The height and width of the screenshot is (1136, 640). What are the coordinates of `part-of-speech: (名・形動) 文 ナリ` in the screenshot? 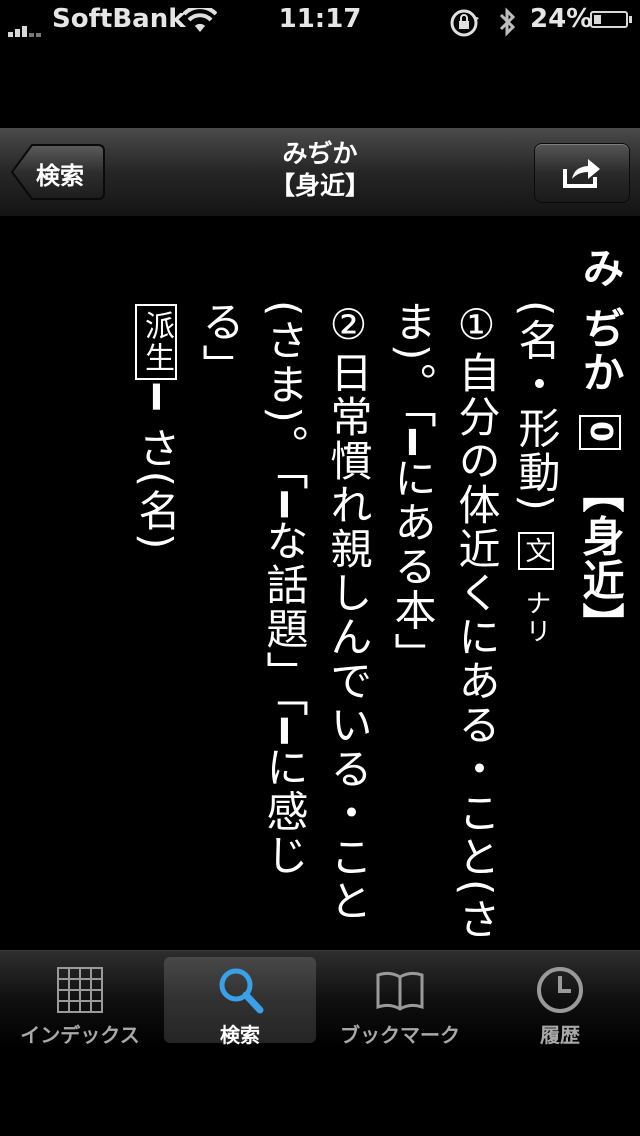 It's located at (536, 473).